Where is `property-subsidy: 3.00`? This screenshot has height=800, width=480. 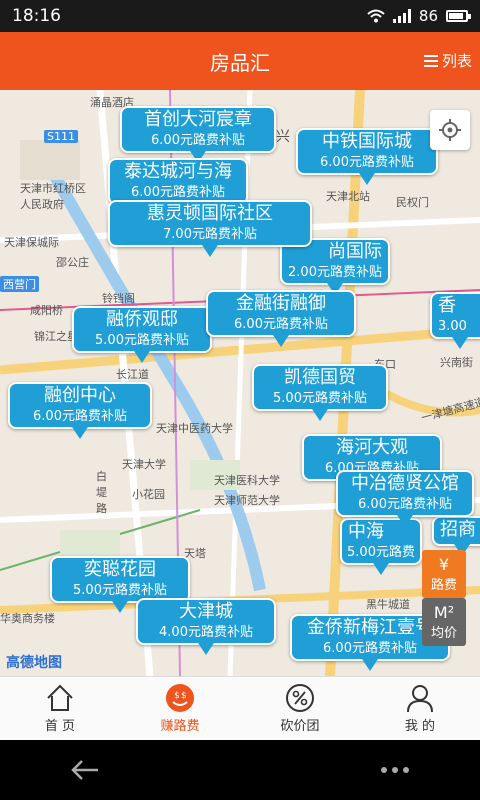
property-subsidy: 3.00 is located at coordinates (452, 326).